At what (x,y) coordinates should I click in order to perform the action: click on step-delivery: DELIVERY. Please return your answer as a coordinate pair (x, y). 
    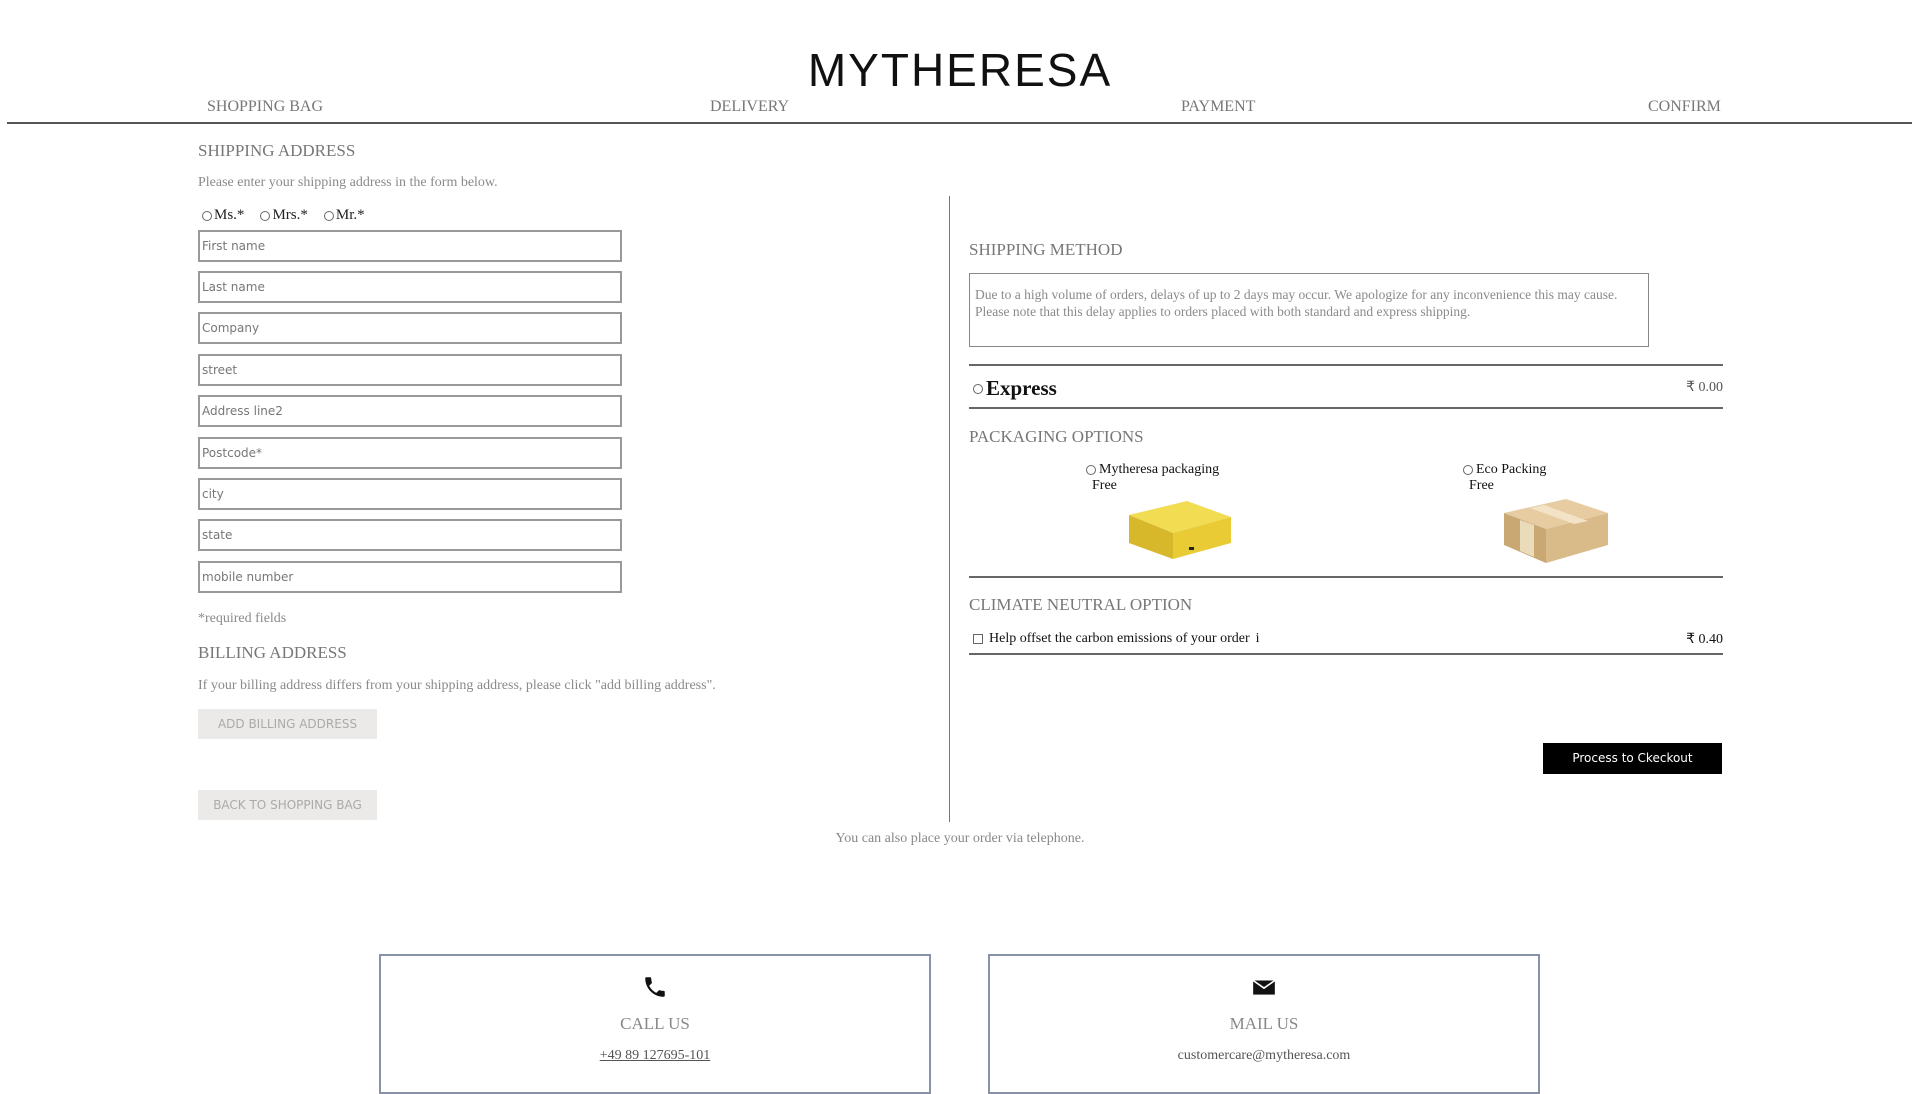
    Looking at the image, I should click on (750, 106).